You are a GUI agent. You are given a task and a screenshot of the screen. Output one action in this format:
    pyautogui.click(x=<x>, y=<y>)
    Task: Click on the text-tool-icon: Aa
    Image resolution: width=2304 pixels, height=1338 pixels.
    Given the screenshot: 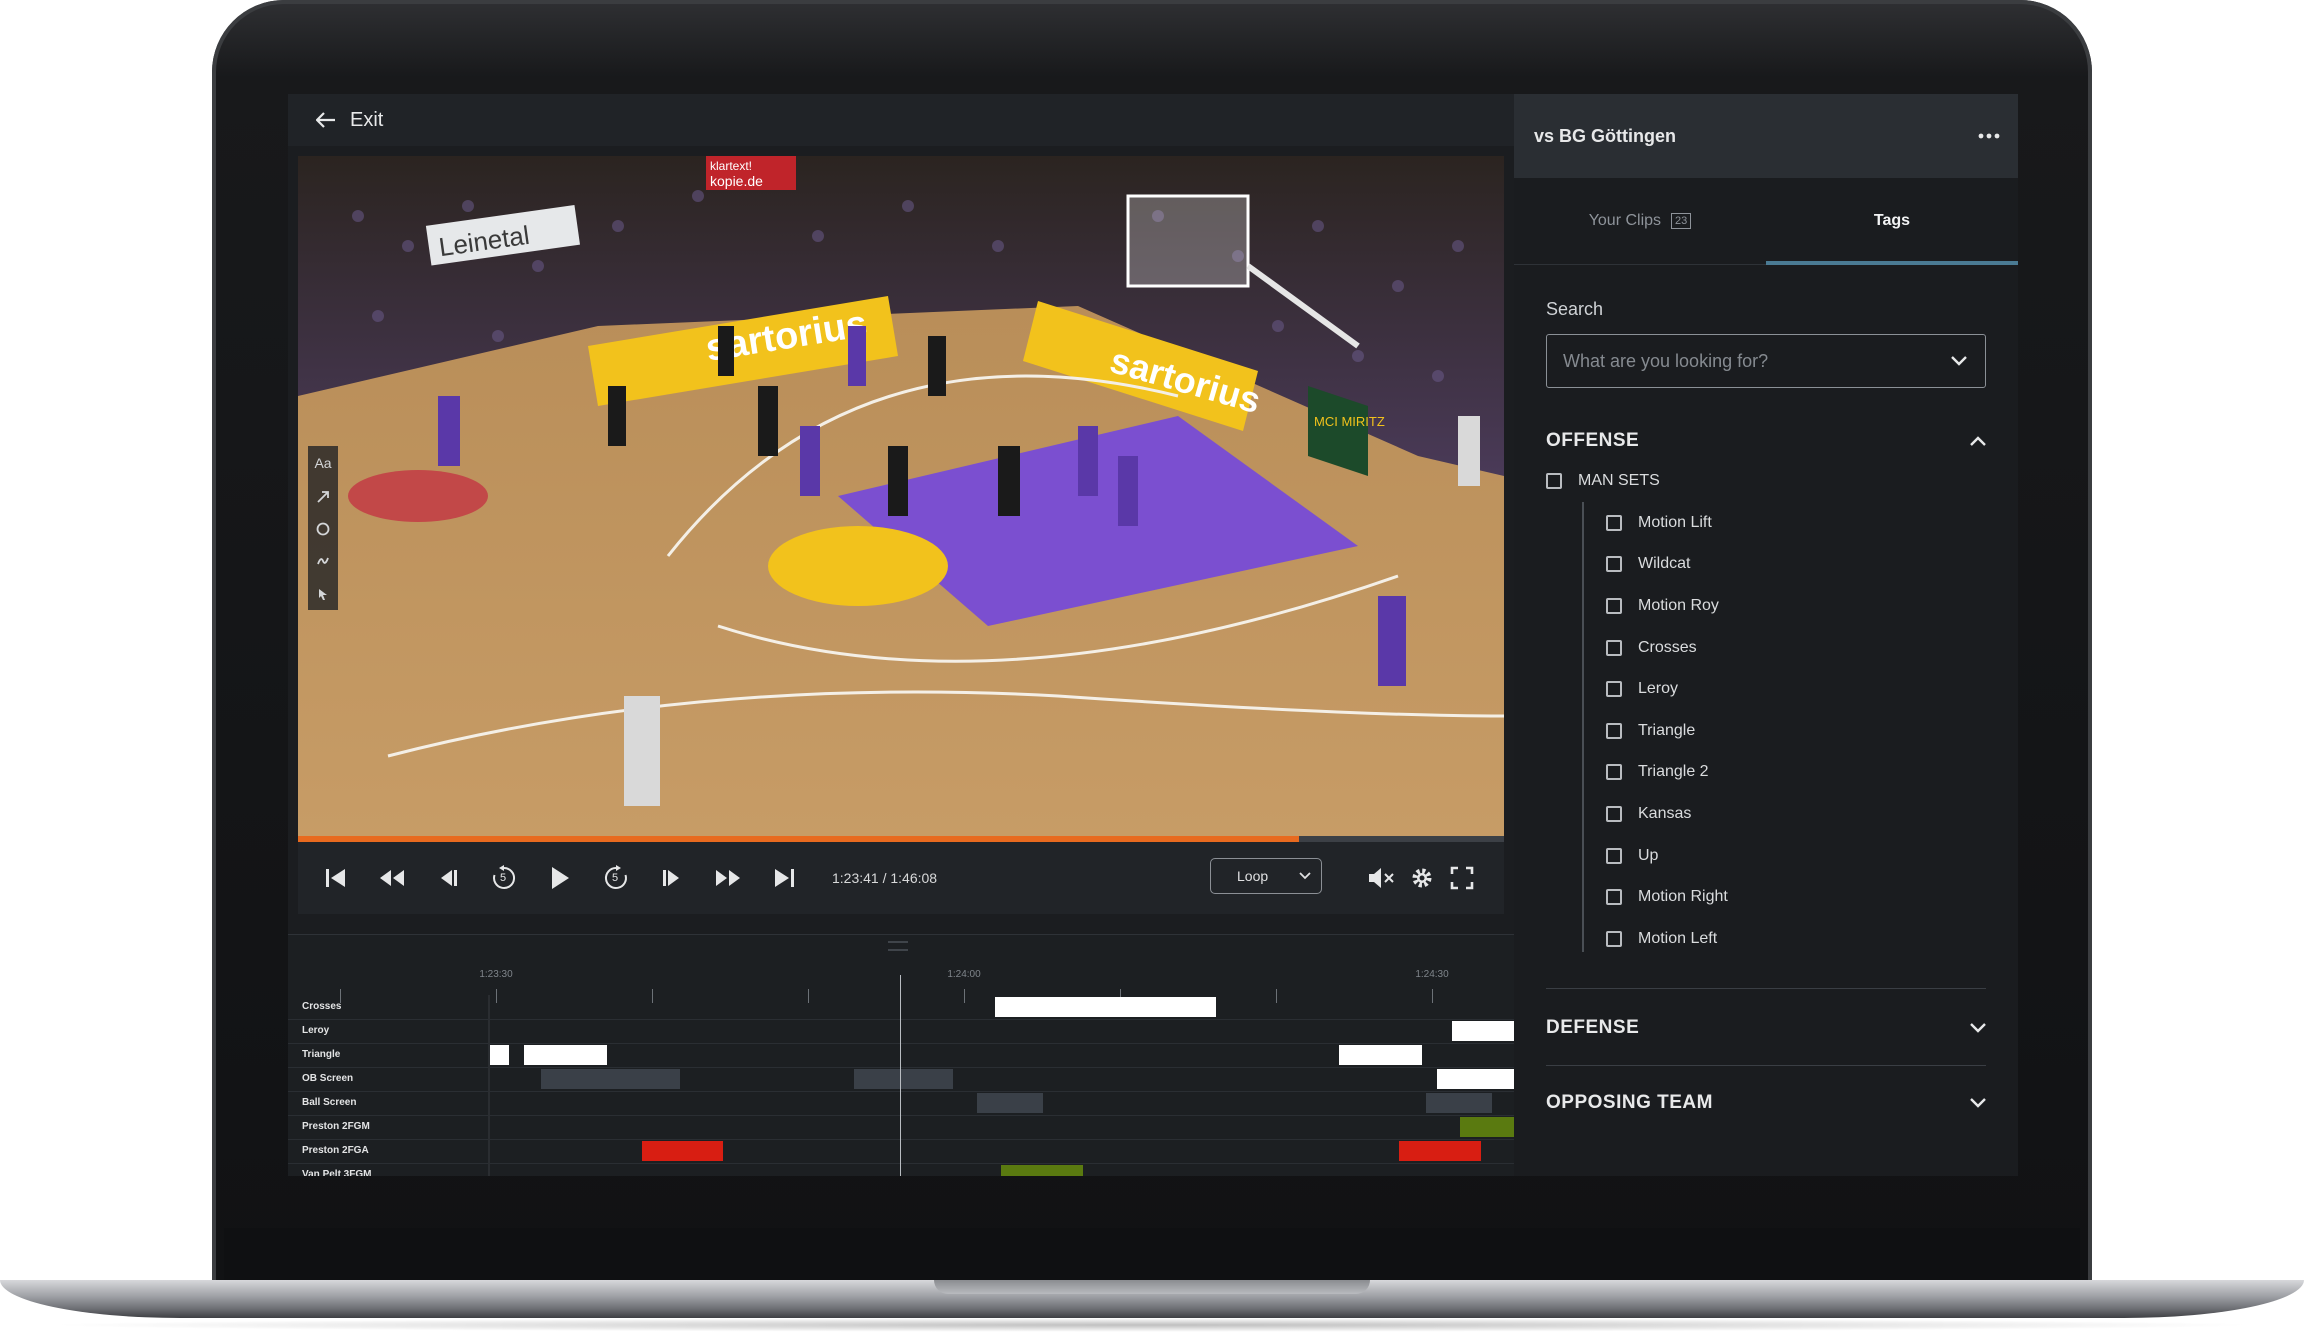 What is the action you would take?
    pyautogui.click(x=322, y=463)
    